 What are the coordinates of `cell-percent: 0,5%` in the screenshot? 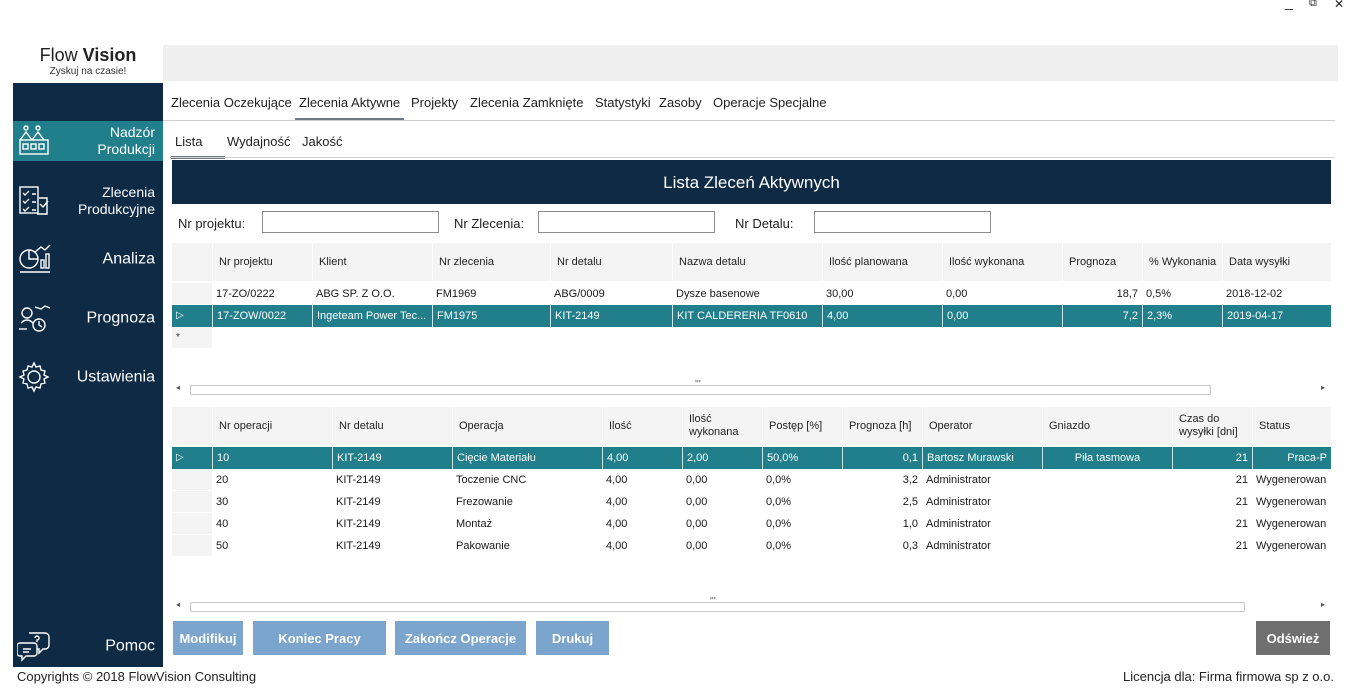 It's located at (1159, 294).